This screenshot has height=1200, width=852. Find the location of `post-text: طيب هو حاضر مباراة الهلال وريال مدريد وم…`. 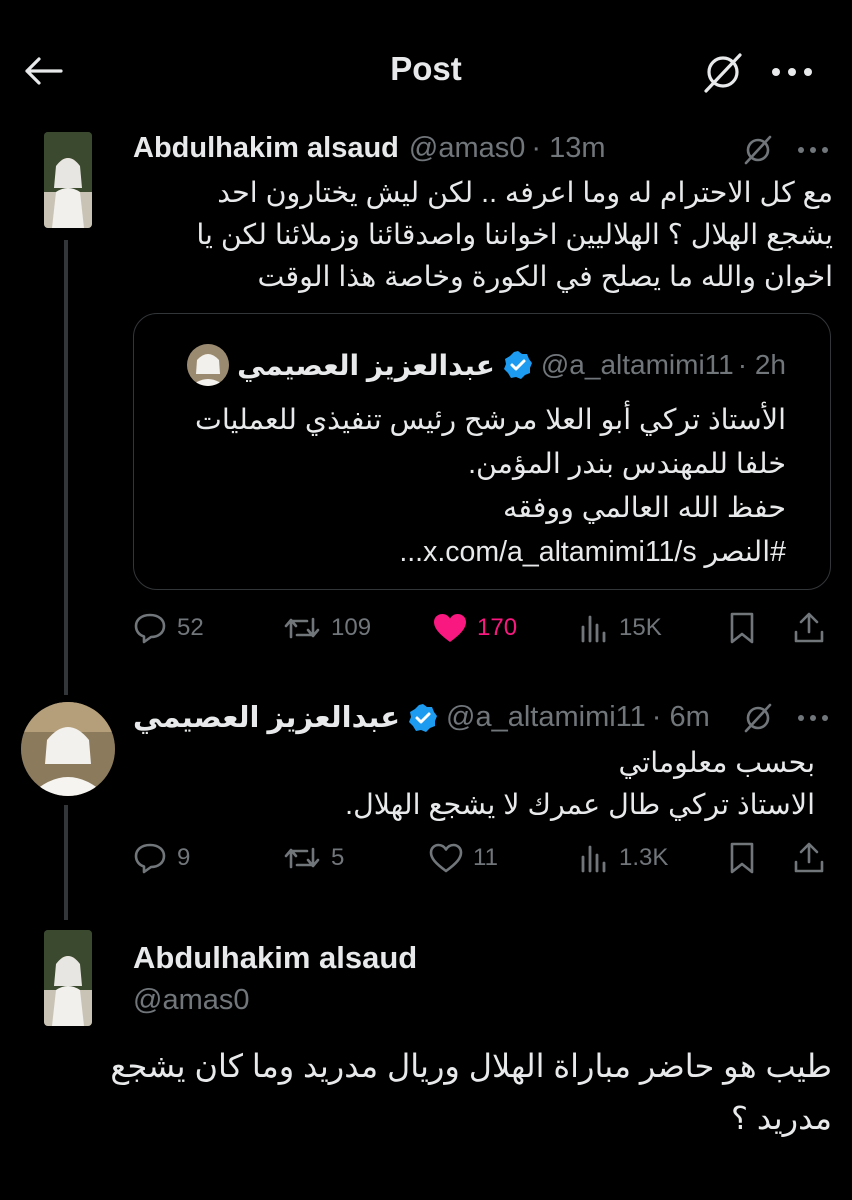

post-text: طيب هو حاضر مباراة الهلال وريال مدريد وم… is located at coordinates (436, 1092).